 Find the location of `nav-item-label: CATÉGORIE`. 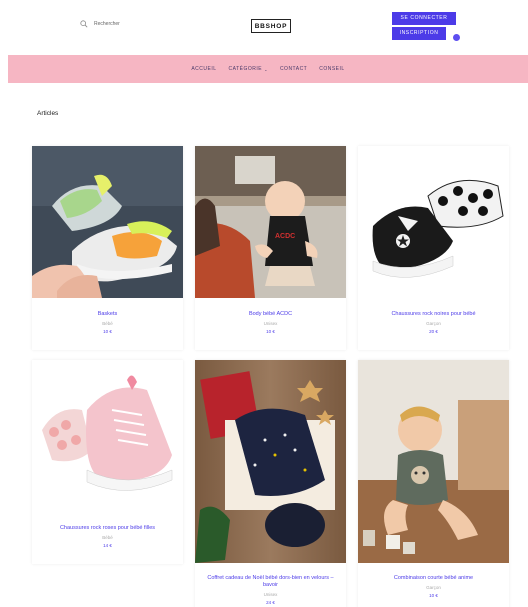

nav-item-label: CATÉGORIE is located at coordinates (245, 69).